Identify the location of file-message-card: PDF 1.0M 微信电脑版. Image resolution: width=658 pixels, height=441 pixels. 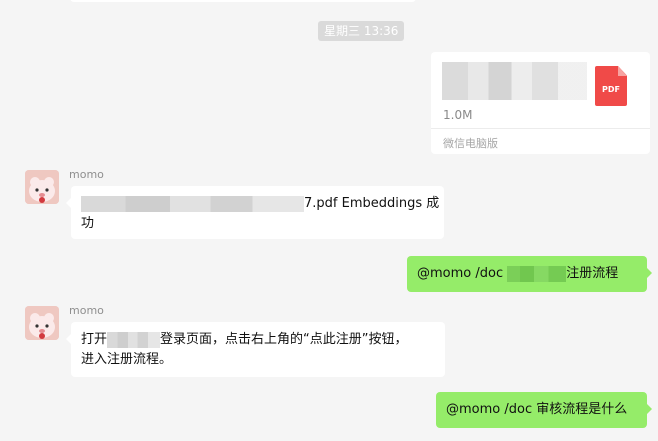
(540, 103).